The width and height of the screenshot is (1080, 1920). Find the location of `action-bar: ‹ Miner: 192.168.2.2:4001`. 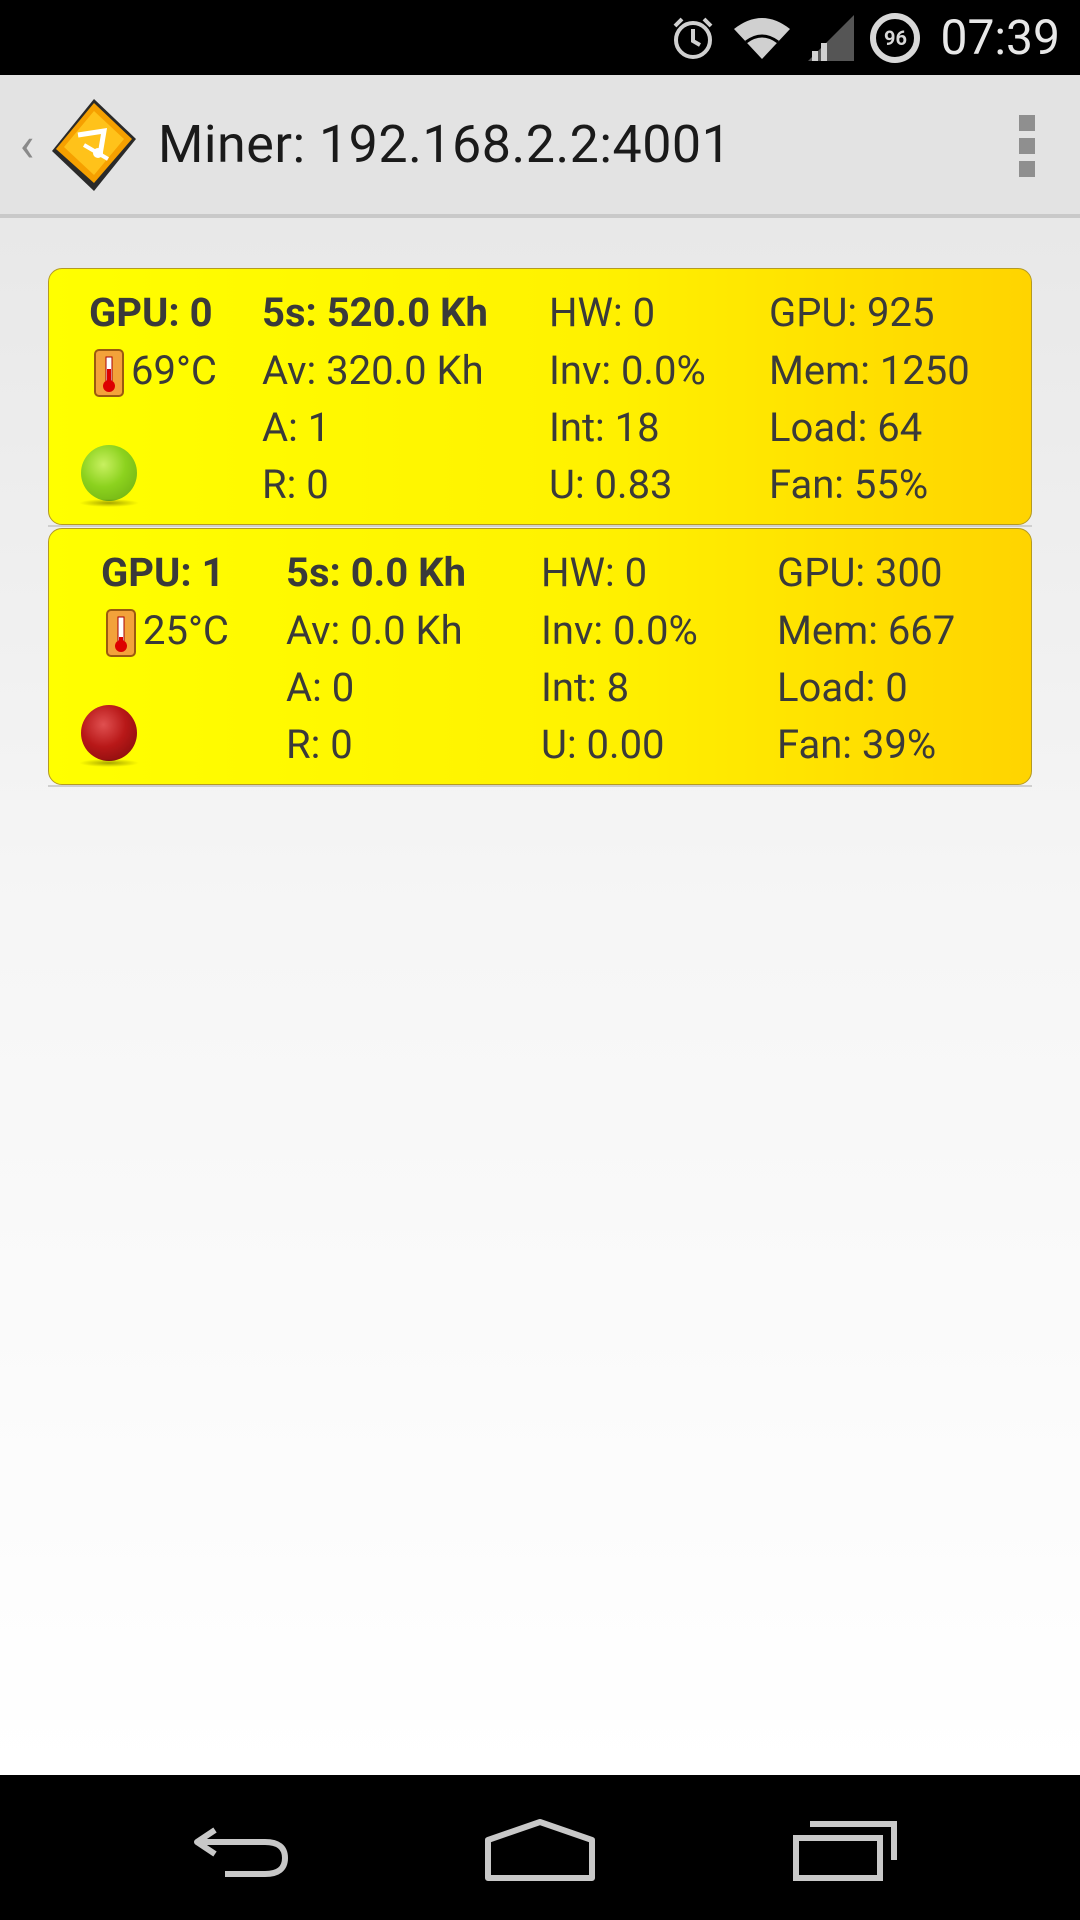

action-bar: ‹ Miner: 192.168.2.2:4001 is located at coordinates (540, 146).